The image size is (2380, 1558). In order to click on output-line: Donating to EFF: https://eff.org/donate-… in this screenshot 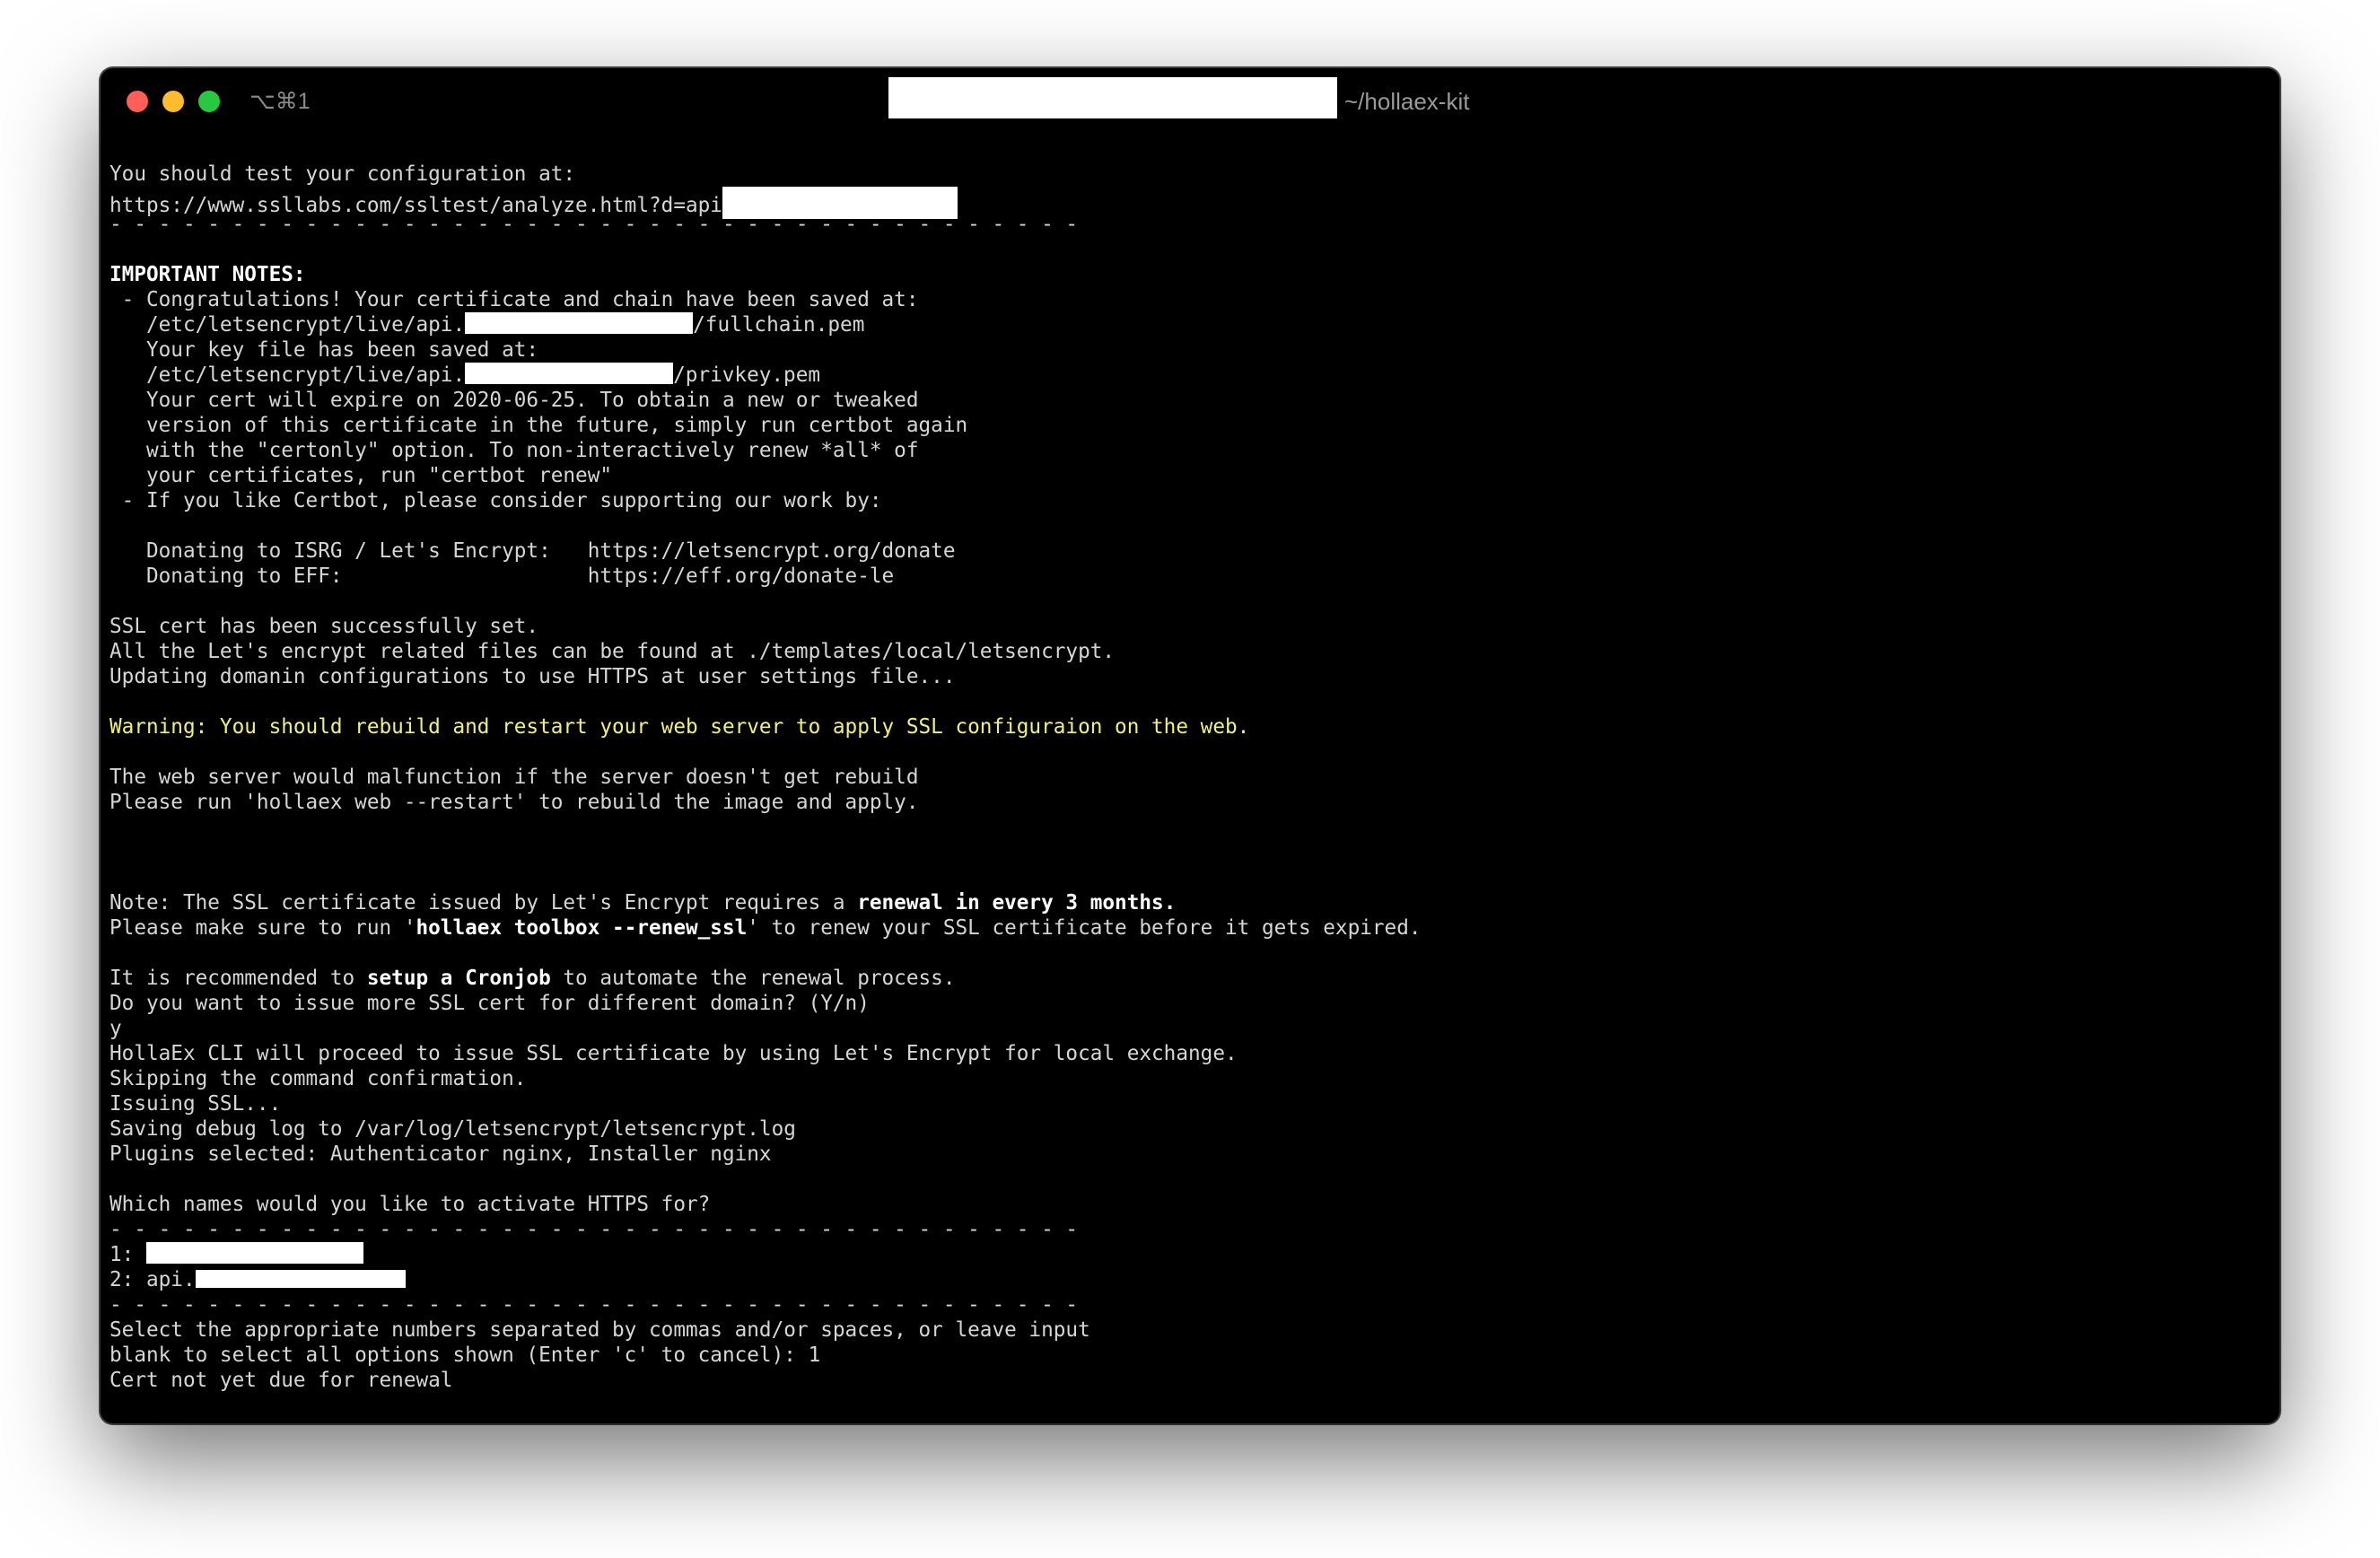, I will do `click(502, 576)`.